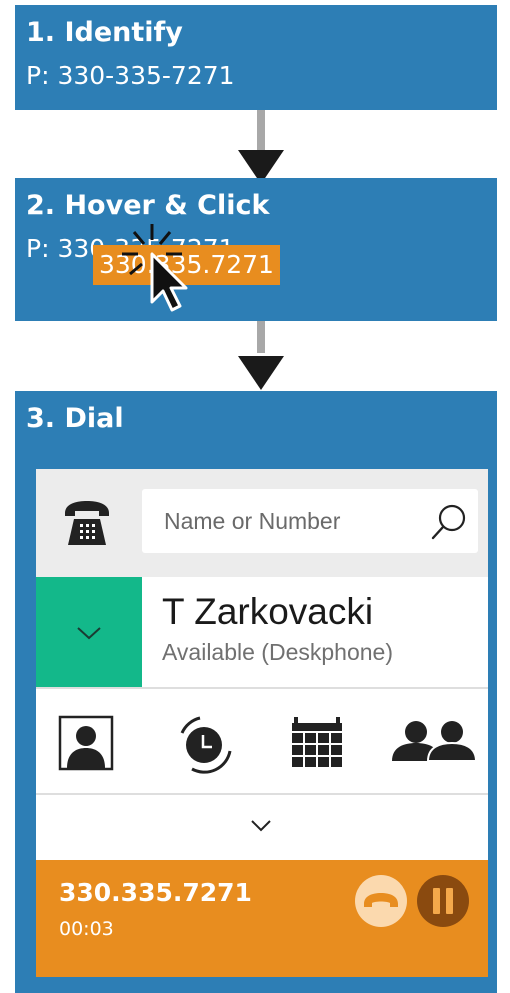 The height and width of the screenshot is (993, 510). What do you see at coordinates (434, 743) in the screenshot?
I see `groups-icon` at bounding box center [434, 743].